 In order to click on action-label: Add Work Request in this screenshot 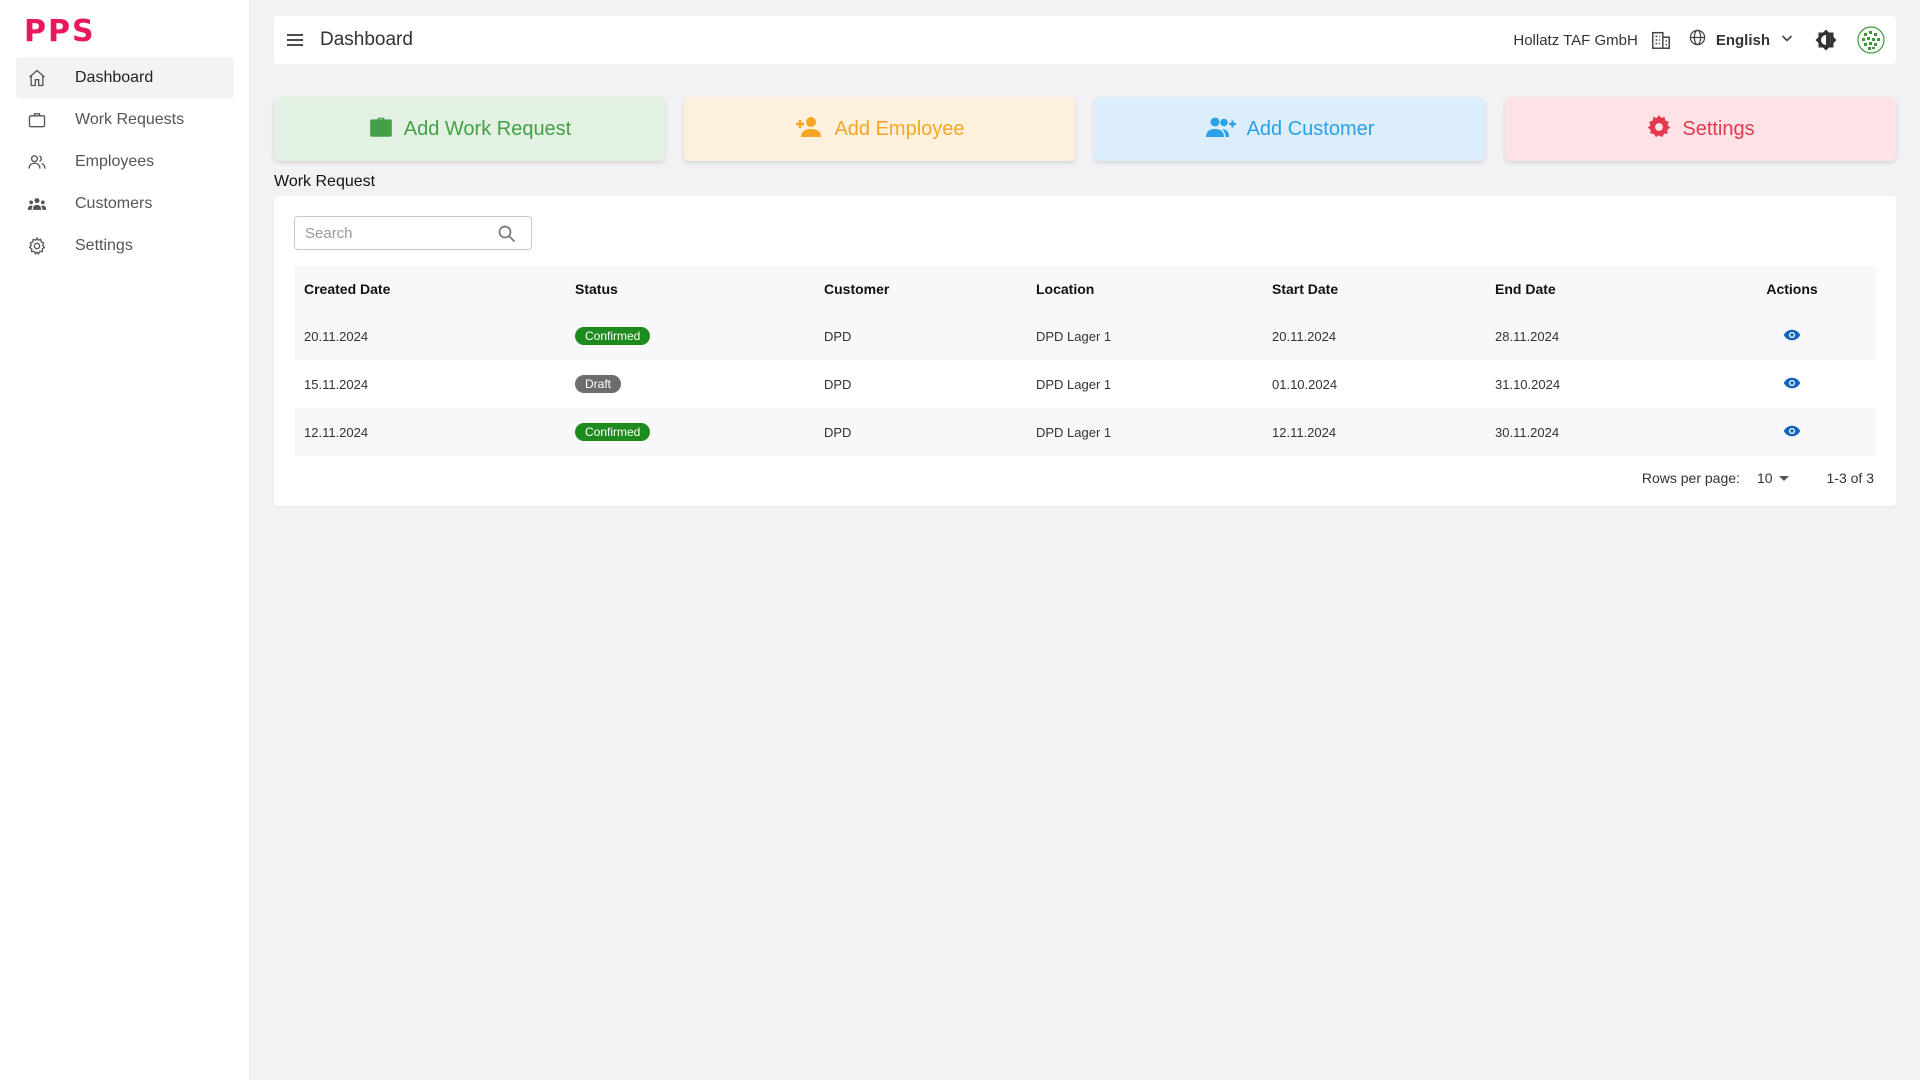, I will do `click(487, 128)`.